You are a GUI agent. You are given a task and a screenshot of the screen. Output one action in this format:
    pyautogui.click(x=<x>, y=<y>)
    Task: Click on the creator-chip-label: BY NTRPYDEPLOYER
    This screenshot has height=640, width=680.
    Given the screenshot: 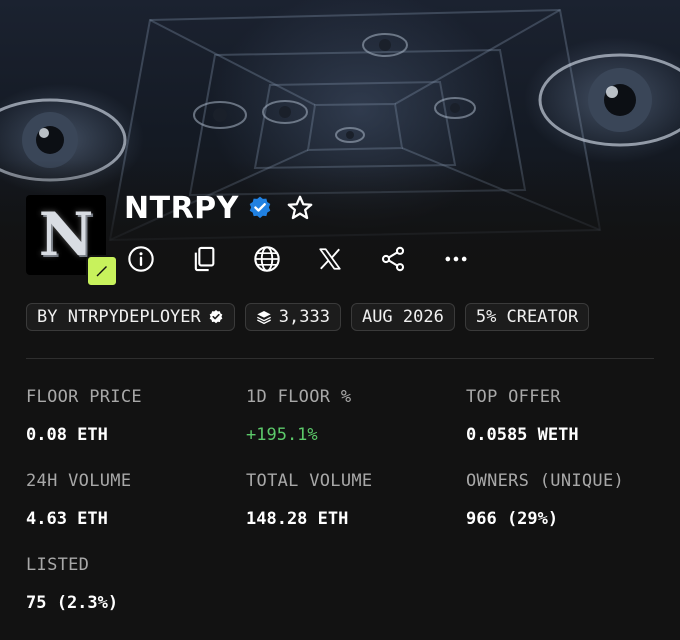 What is the action you would take?
    pyautogui.click(x=119, y=317)
    